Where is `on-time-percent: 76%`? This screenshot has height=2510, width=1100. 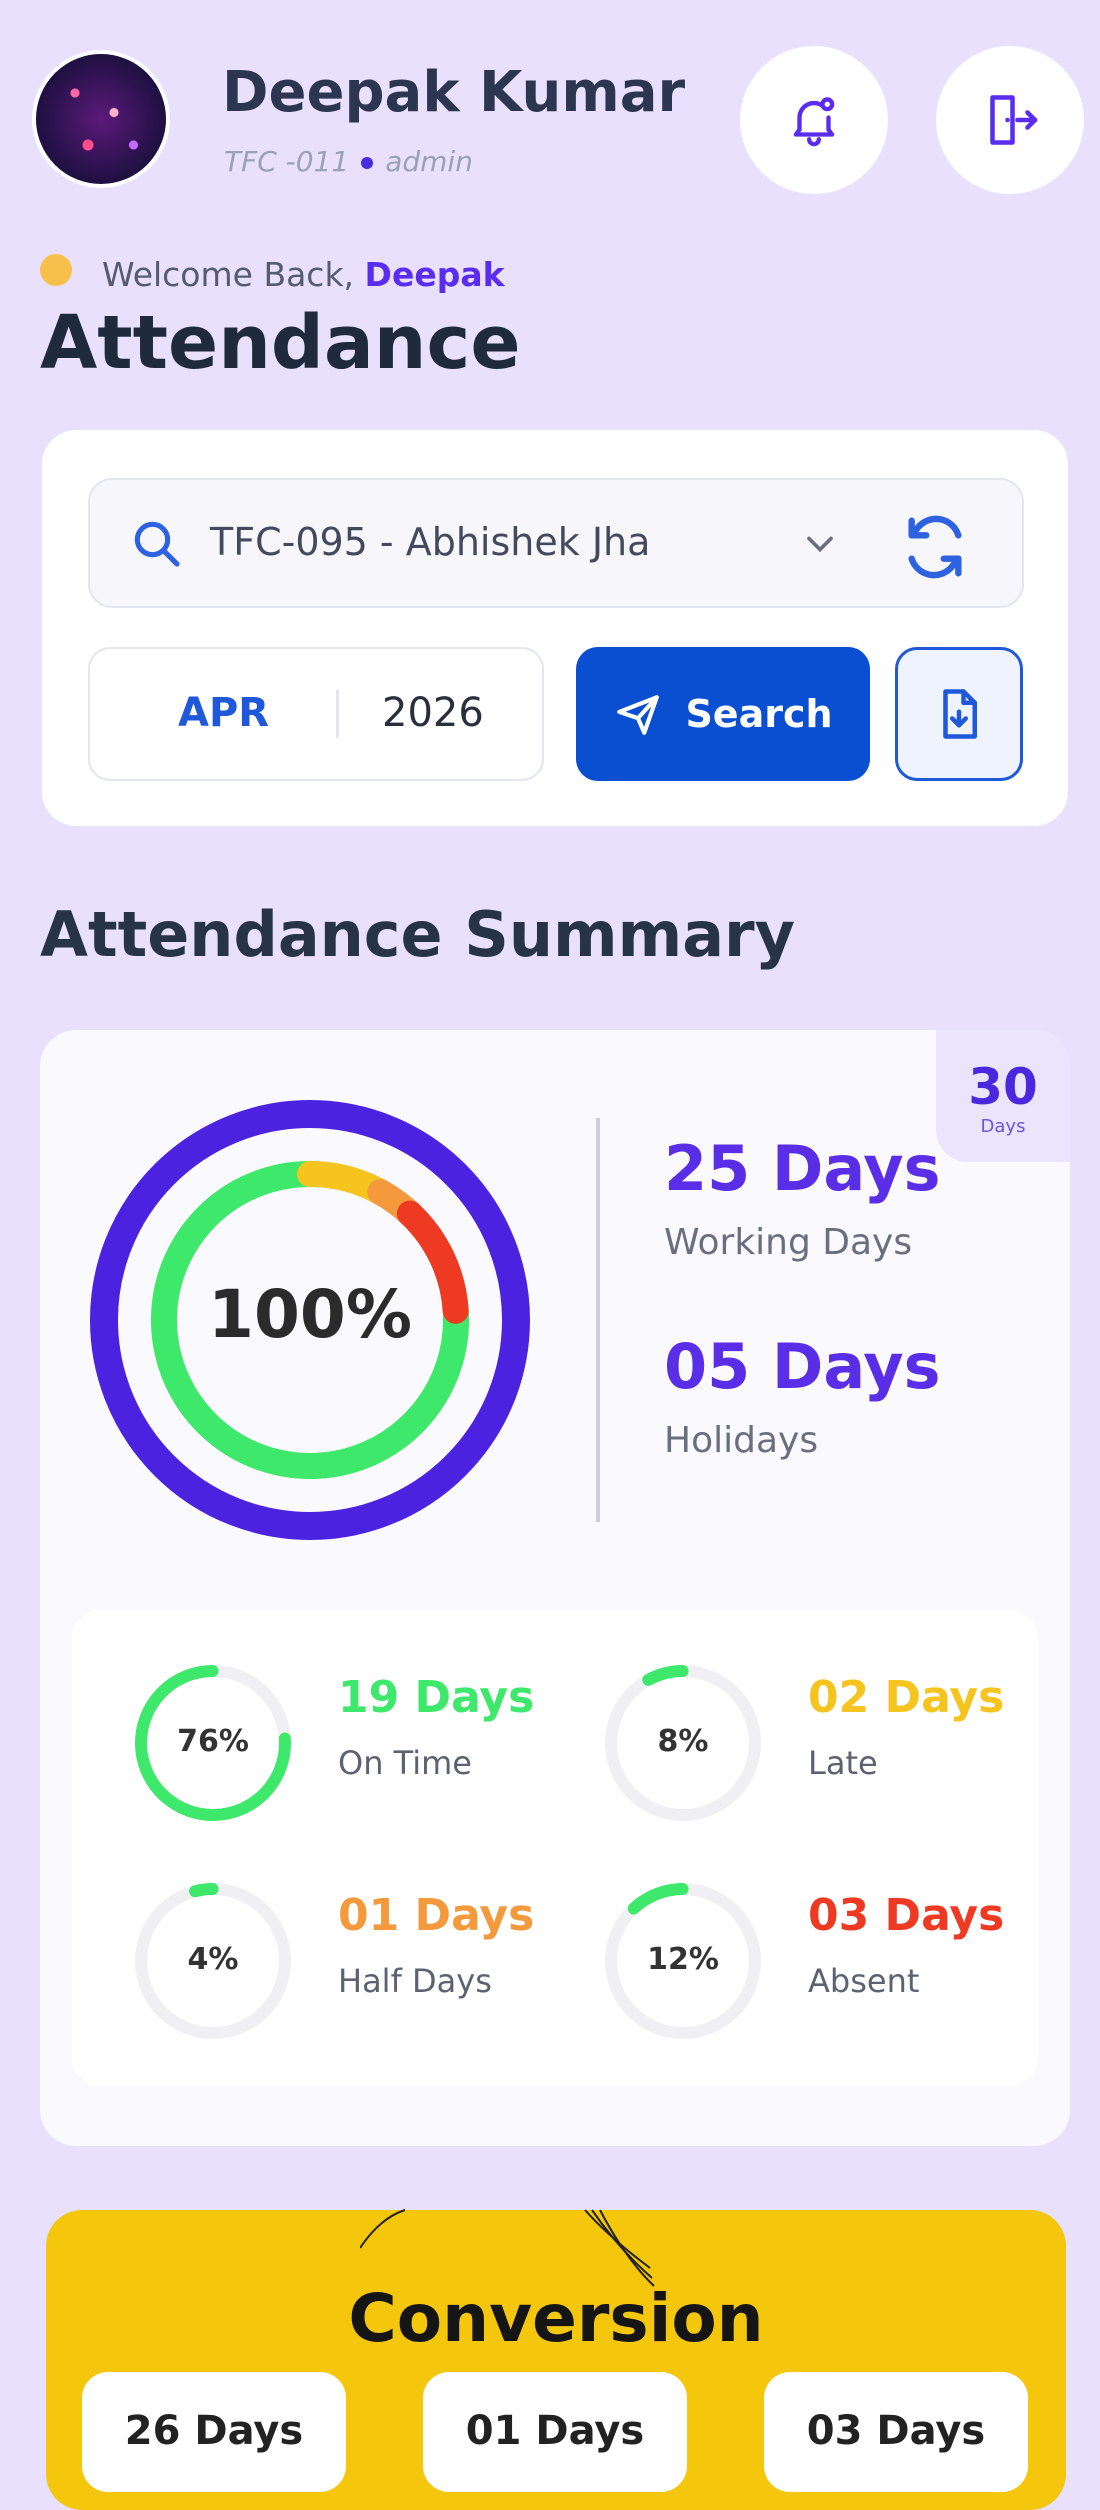 on-time-percent: 76% is located at coordinates (213, 1741).